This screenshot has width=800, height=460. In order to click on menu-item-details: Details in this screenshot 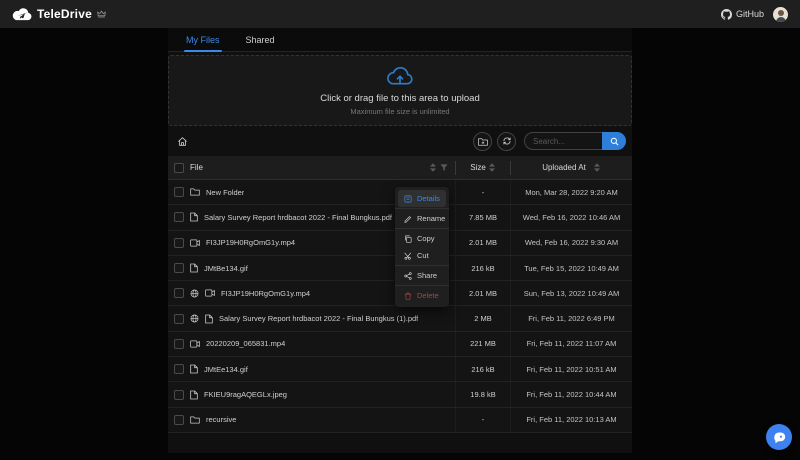, I will do `click(422, 198)`.